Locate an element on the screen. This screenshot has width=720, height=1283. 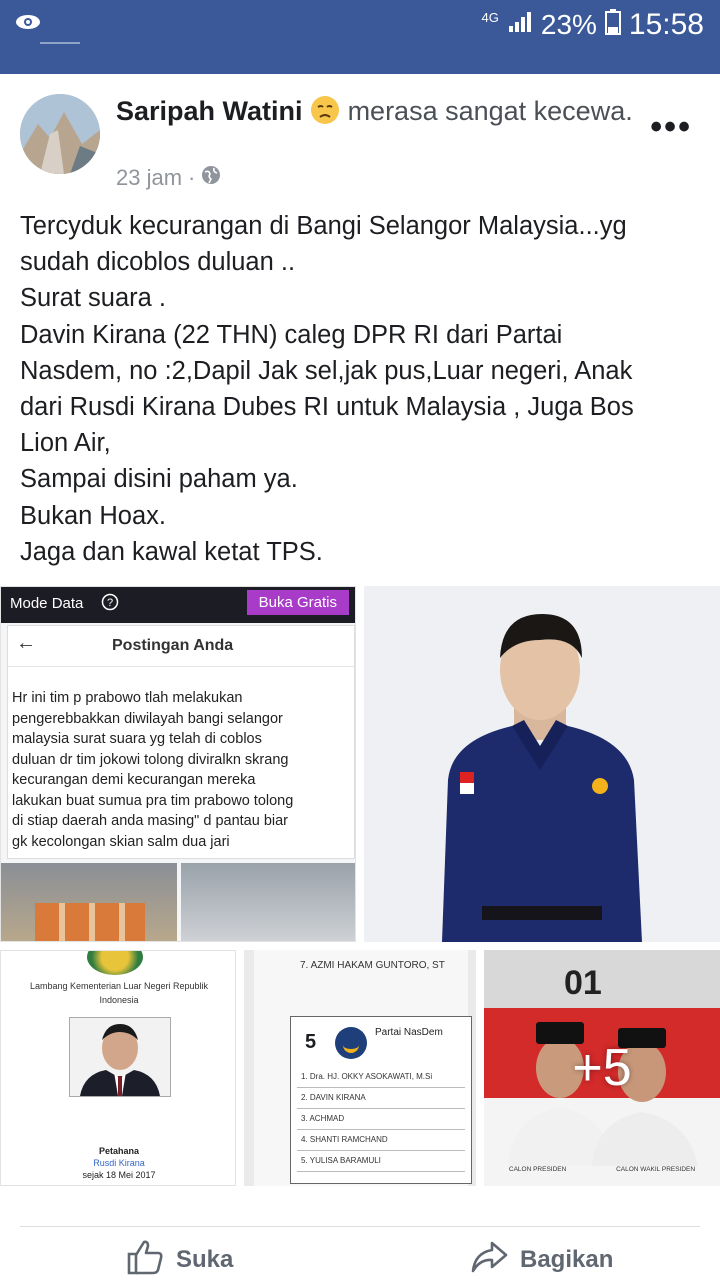
share-button: Bagikan is located at coordinates (541, 1260).